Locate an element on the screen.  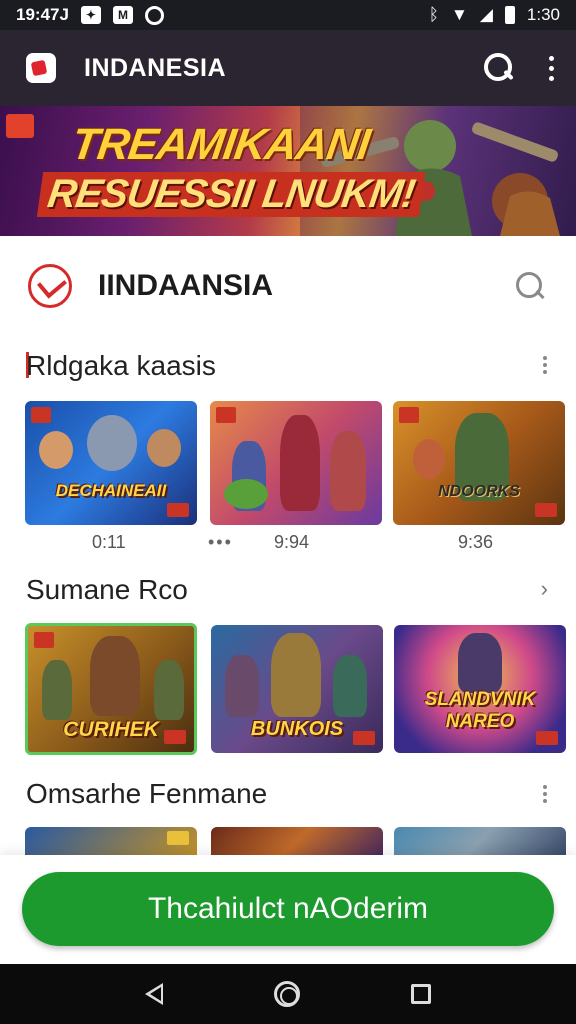
signal-icon: ◢ is located at coordinates (486, 14).